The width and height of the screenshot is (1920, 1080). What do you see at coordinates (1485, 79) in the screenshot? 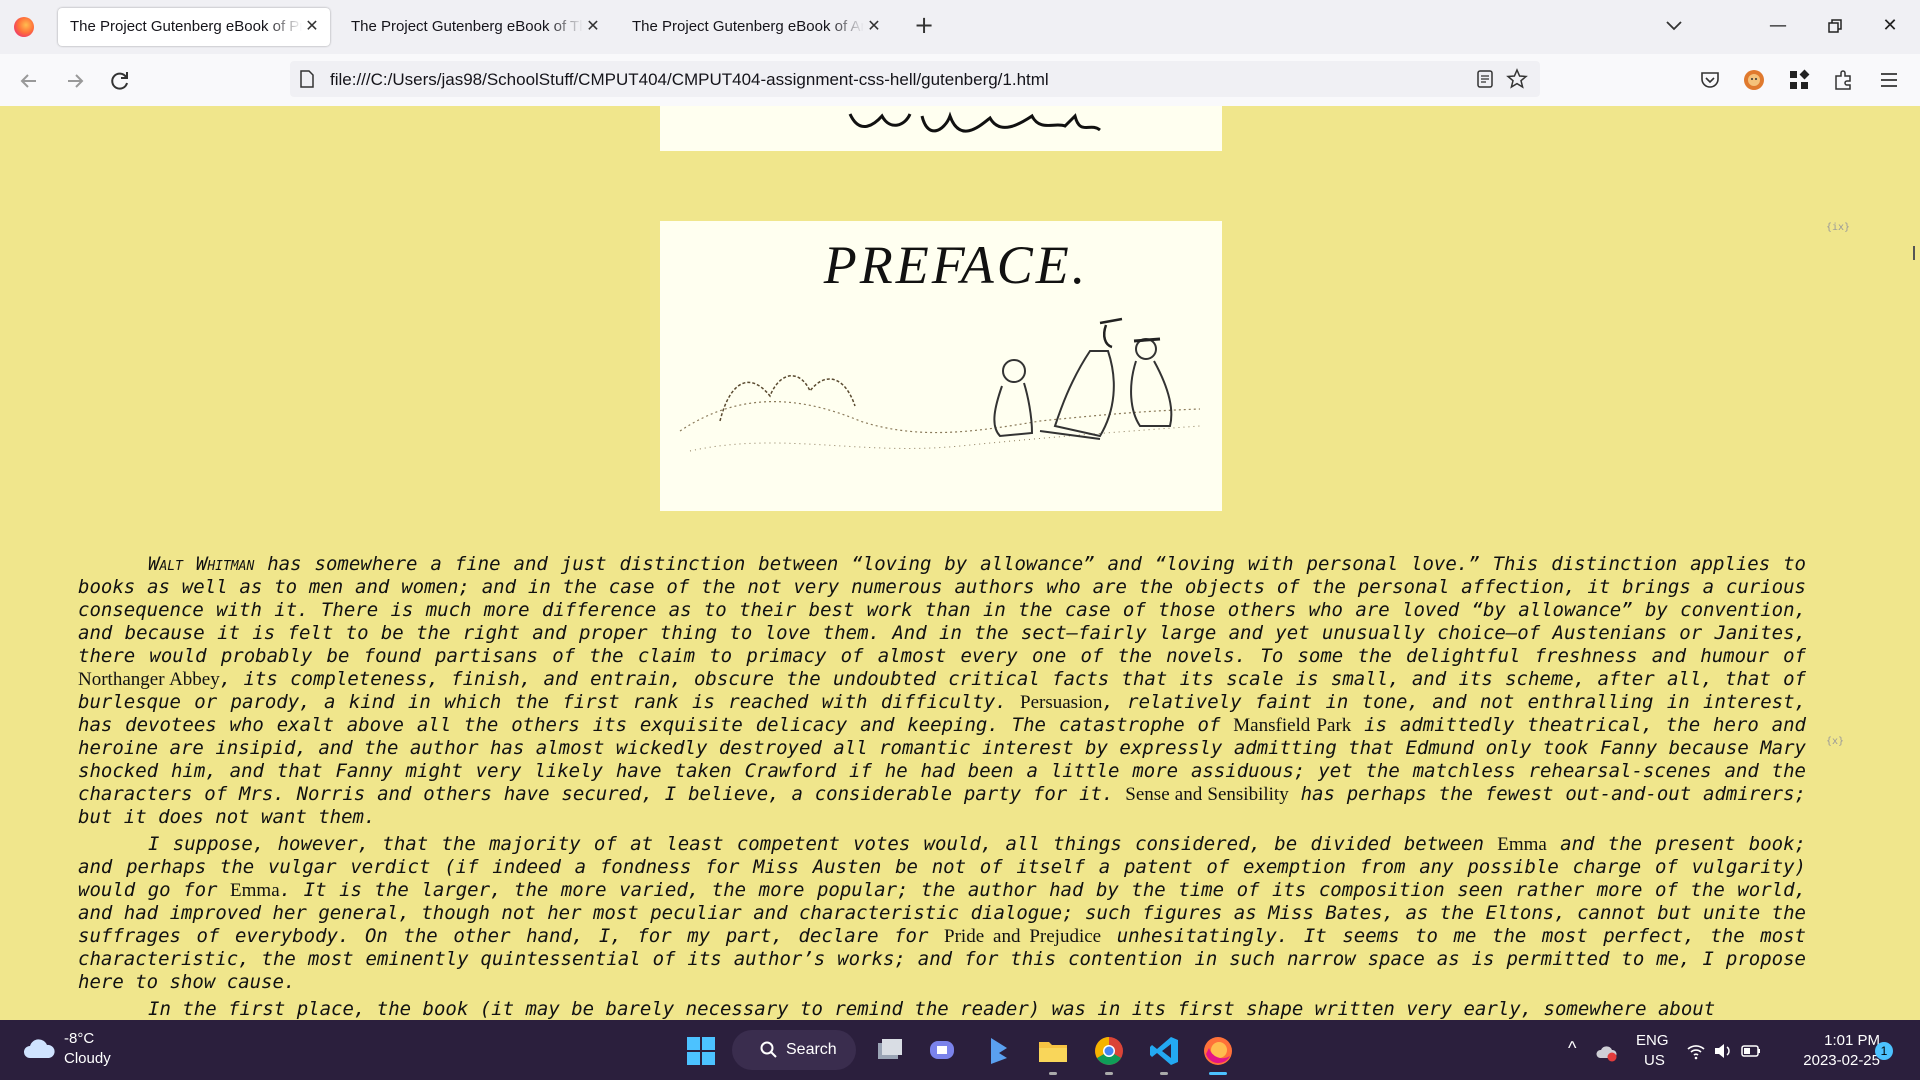
I see `reader-view-icon` at bounding box center [1485, 79].